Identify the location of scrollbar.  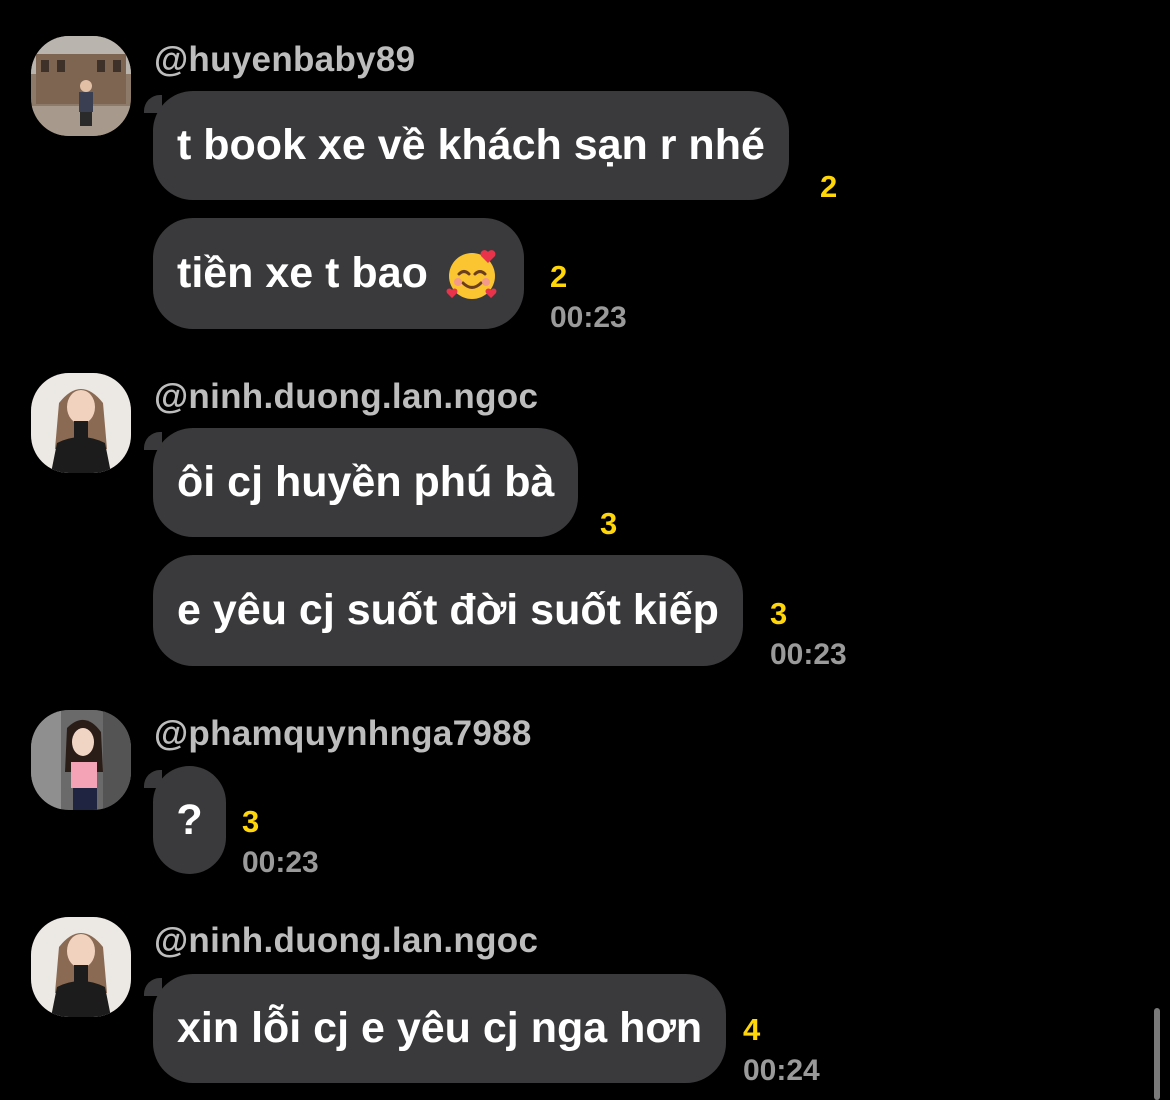
(1157, 1054).